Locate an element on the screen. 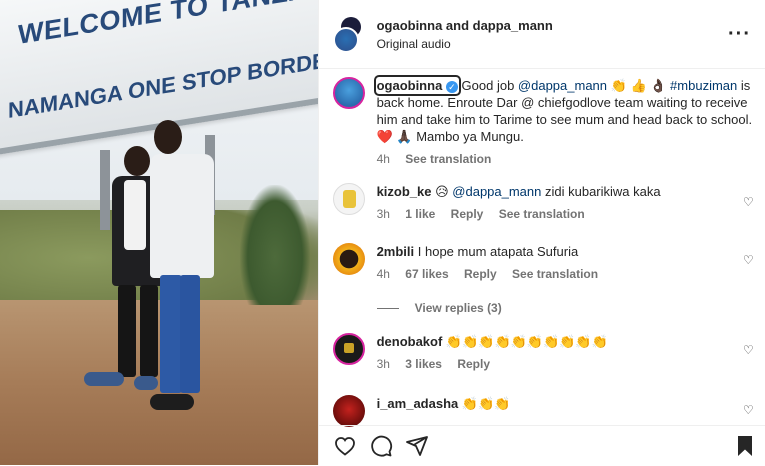 Image resolution: width=765 pixels, height=466 pixels. comment-likes: 67 likes is located at coordinates (426, 274).